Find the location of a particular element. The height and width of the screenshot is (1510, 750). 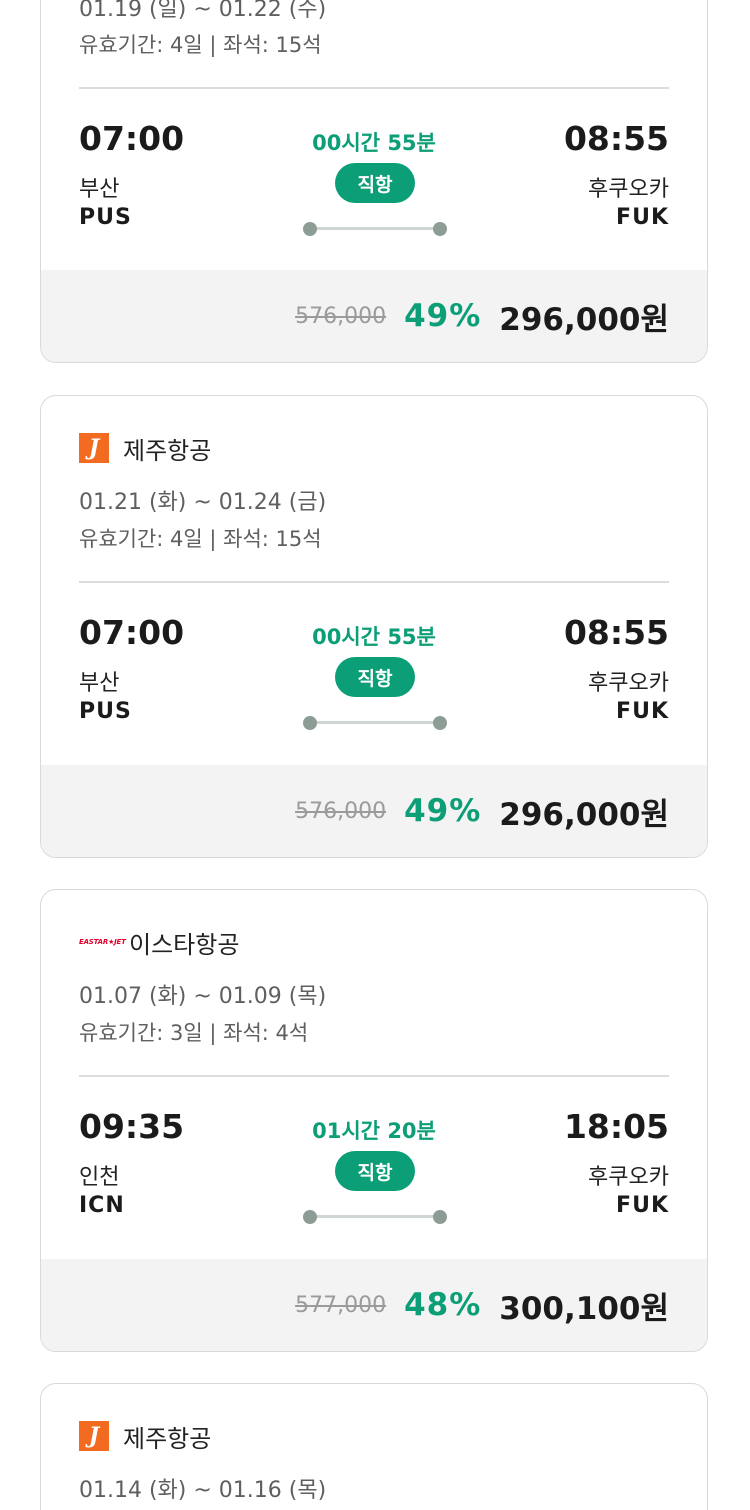

travel-dates: 01.21 (화) ~ 01.24 (금) is located at coordinates (203, 502).